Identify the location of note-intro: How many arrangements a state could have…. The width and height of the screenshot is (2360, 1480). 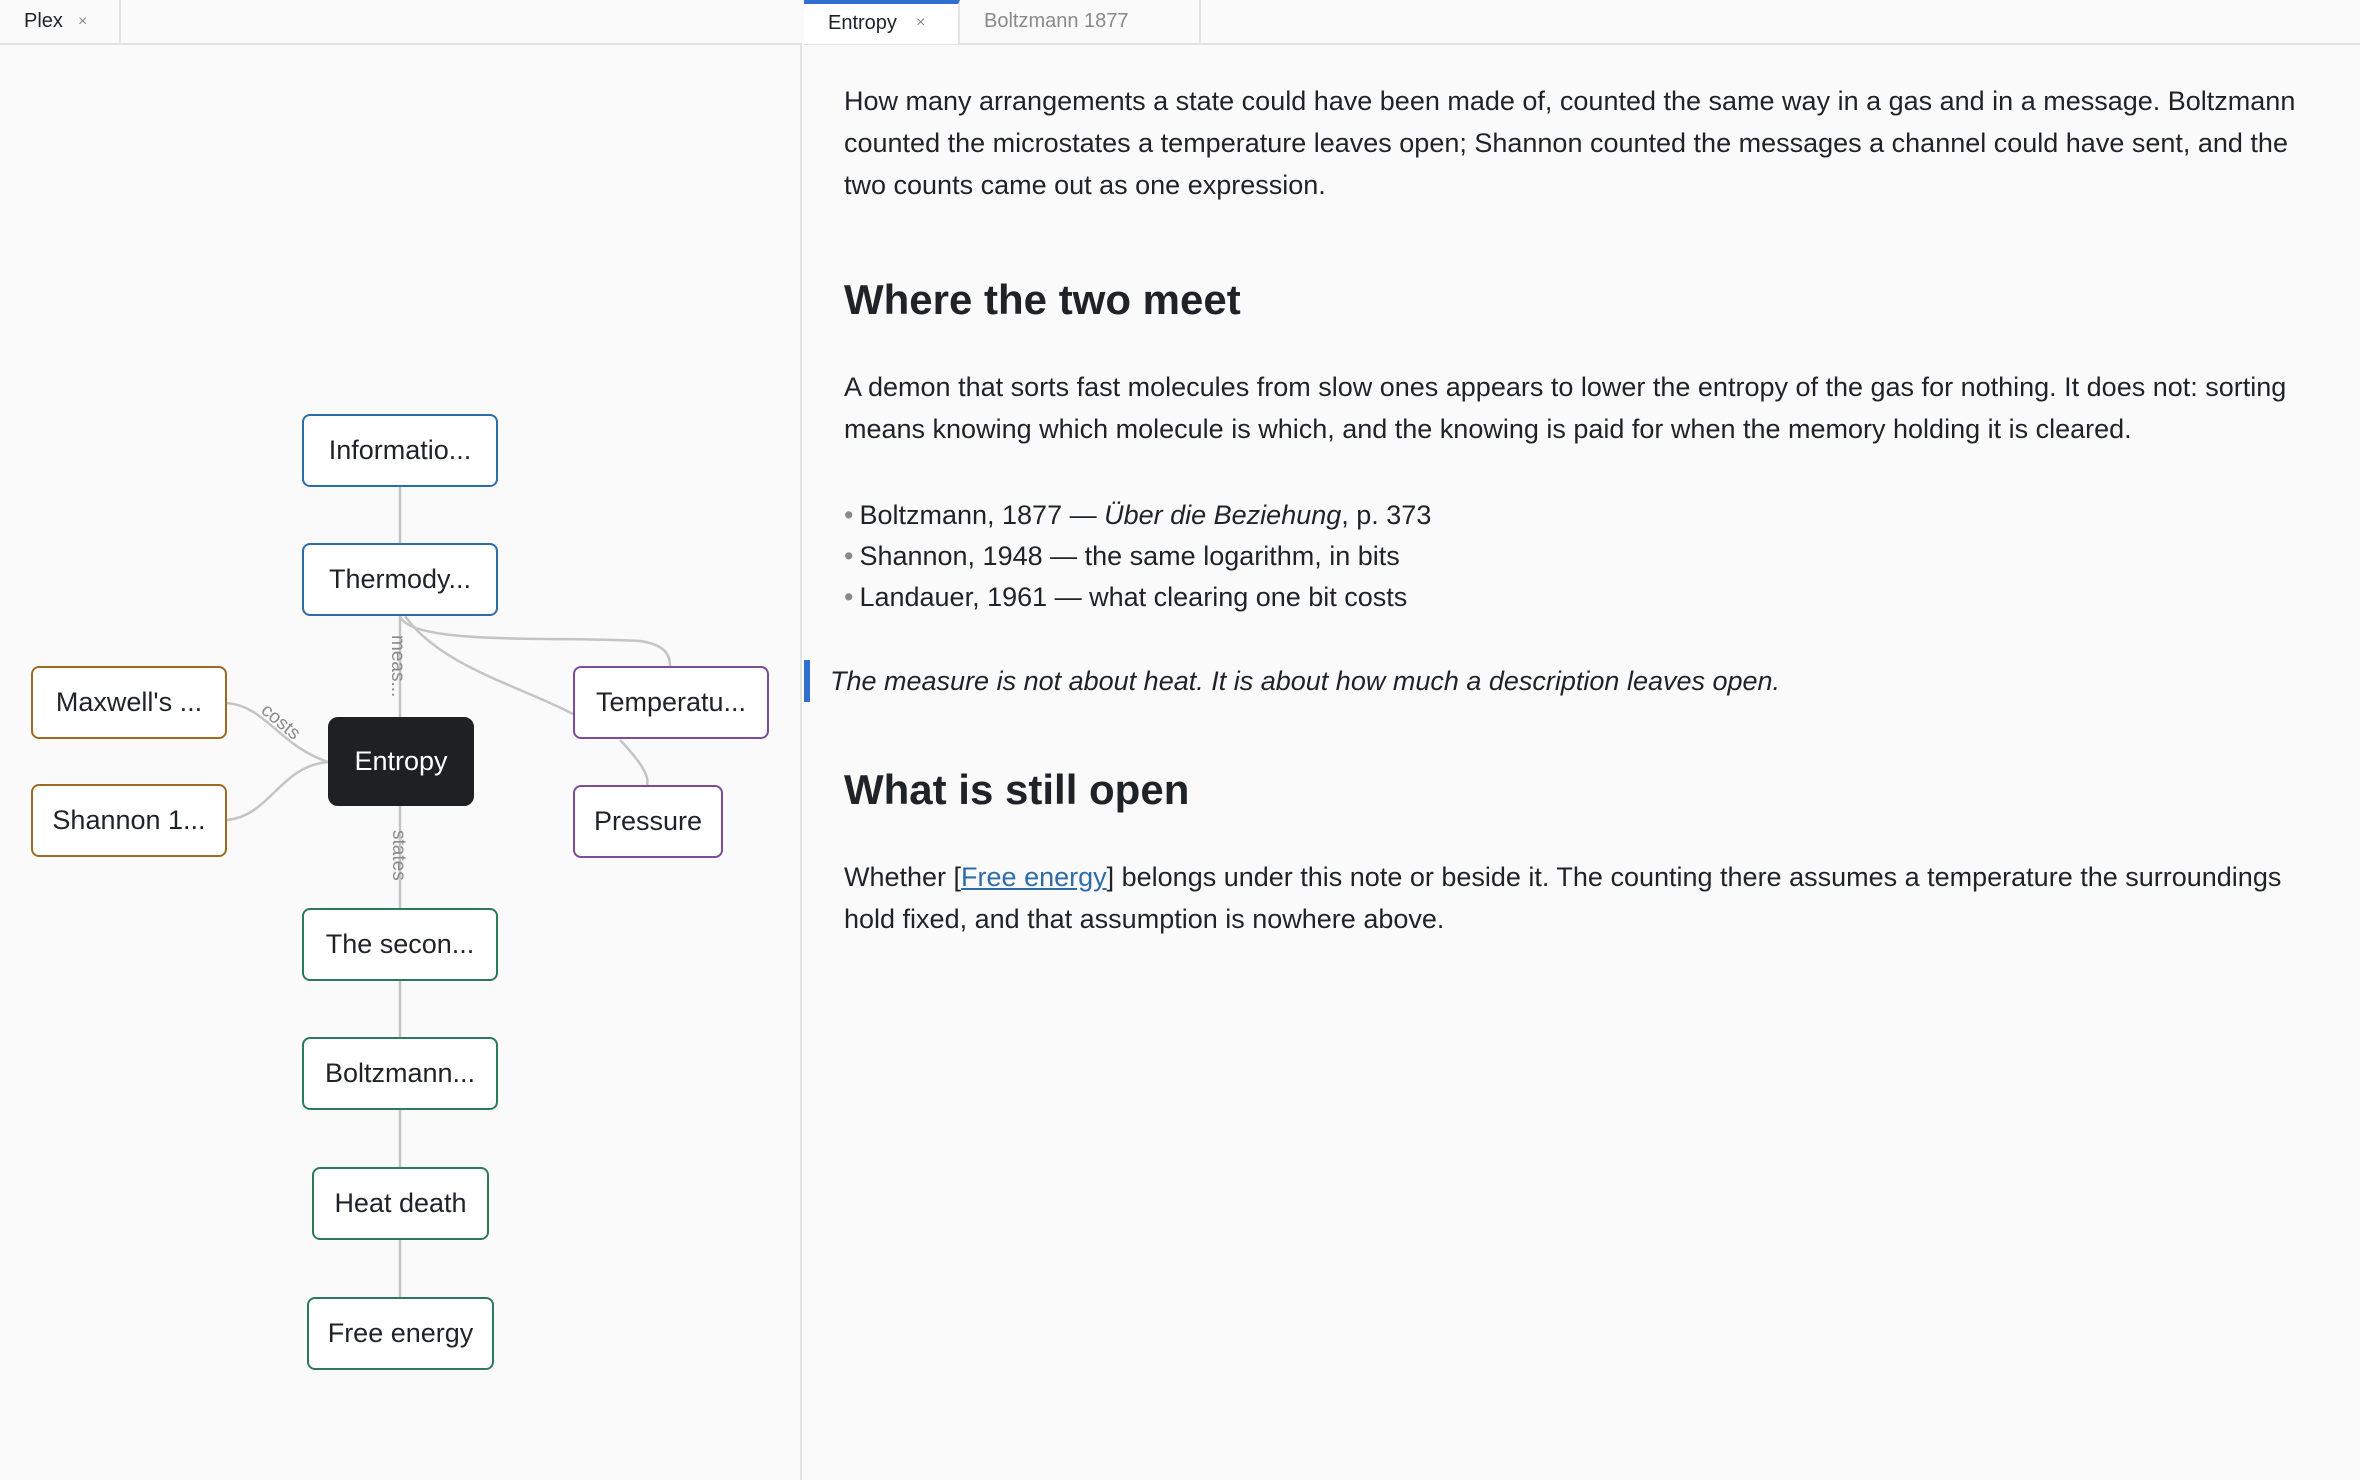
(1570, 143).